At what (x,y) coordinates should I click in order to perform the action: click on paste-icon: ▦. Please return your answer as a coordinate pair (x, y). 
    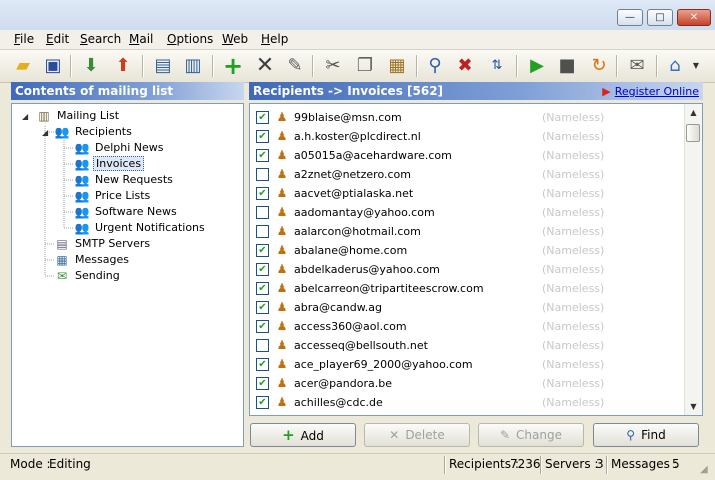
    Looking at the image, I should click on (397, 66).